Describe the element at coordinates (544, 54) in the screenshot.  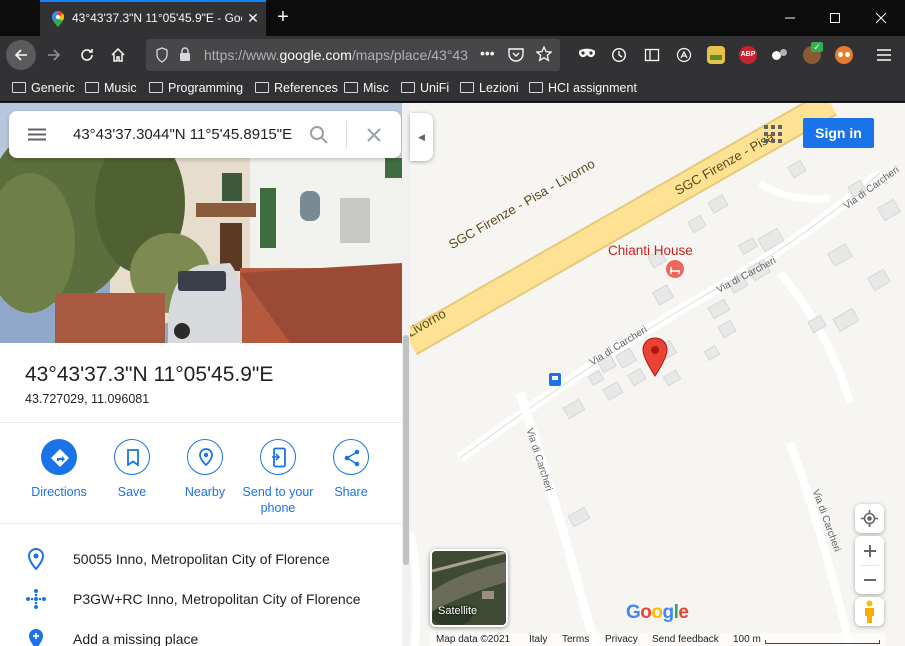
I see `bookmark-star-icon` at that location.